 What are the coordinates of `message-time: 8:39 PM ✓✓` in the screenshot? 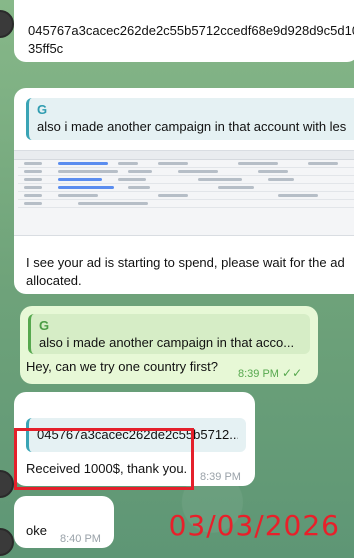 It's located at (270, 373).